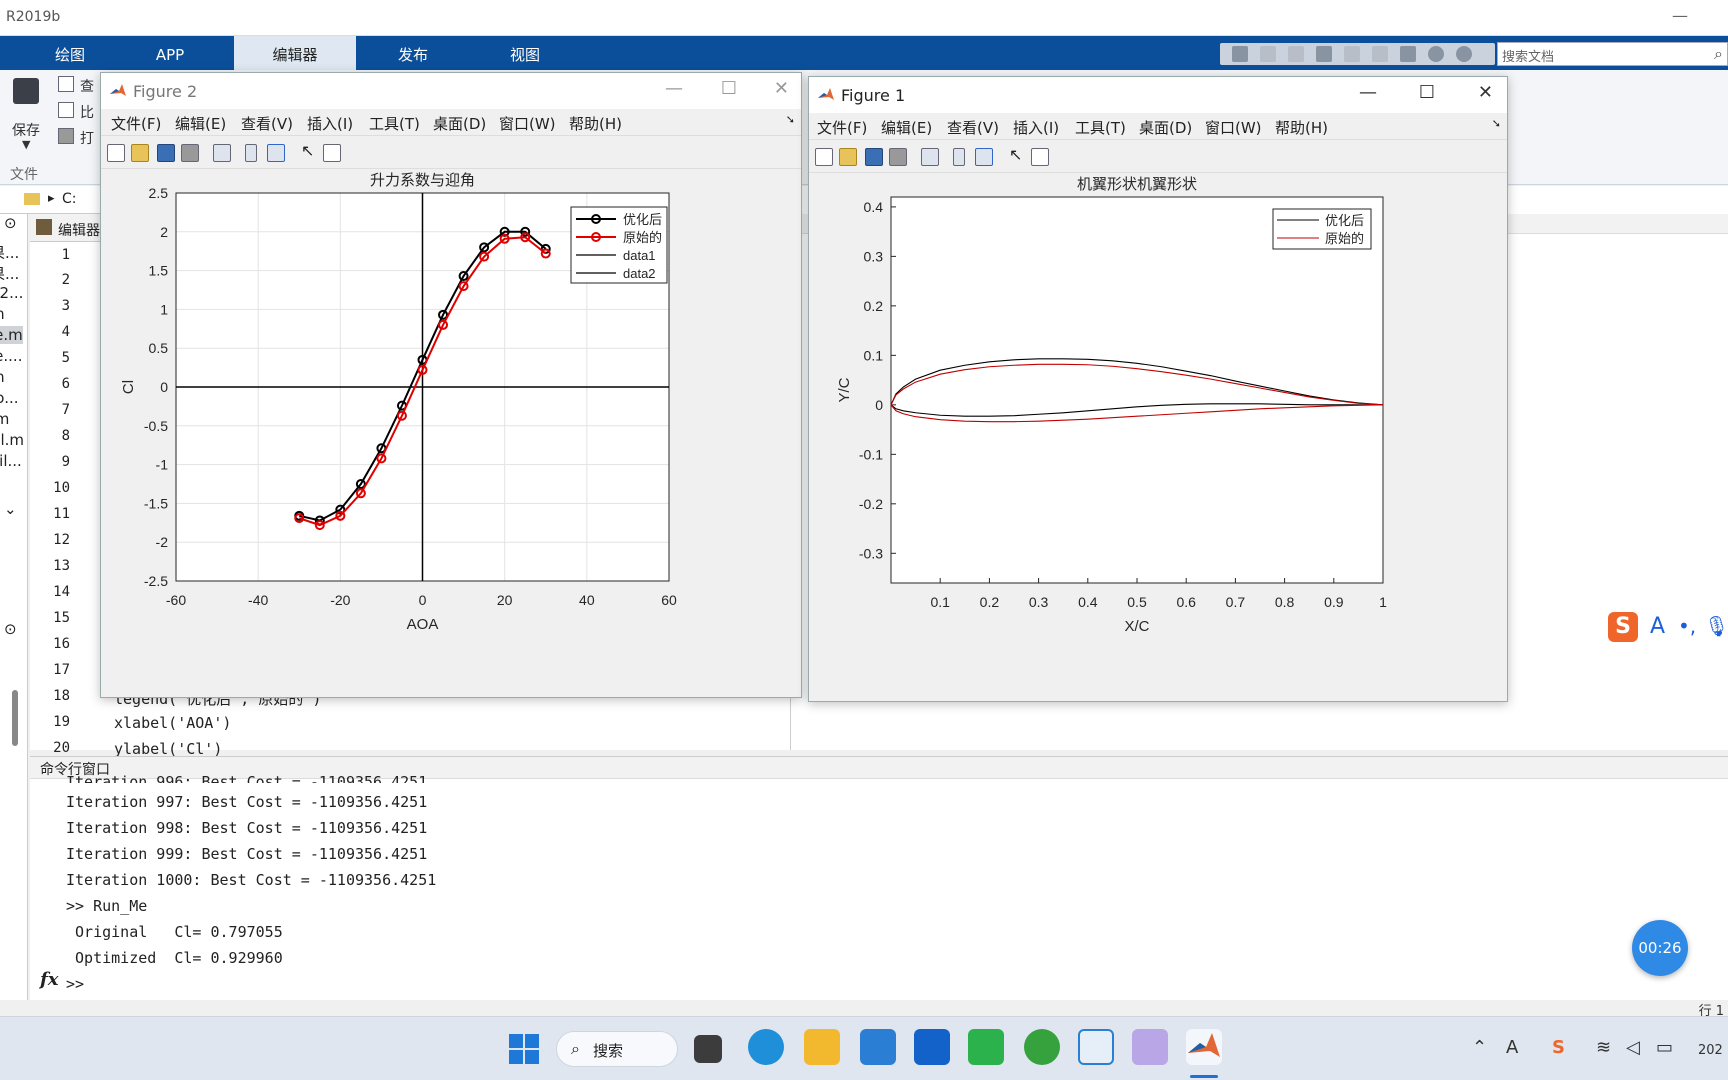 The height and width of the screenshot is (1080, 1728). What do you see at coordinates (12, 440) in the screenshot?
I see `file-item: Cl.m` at bounding box center [12, 440].